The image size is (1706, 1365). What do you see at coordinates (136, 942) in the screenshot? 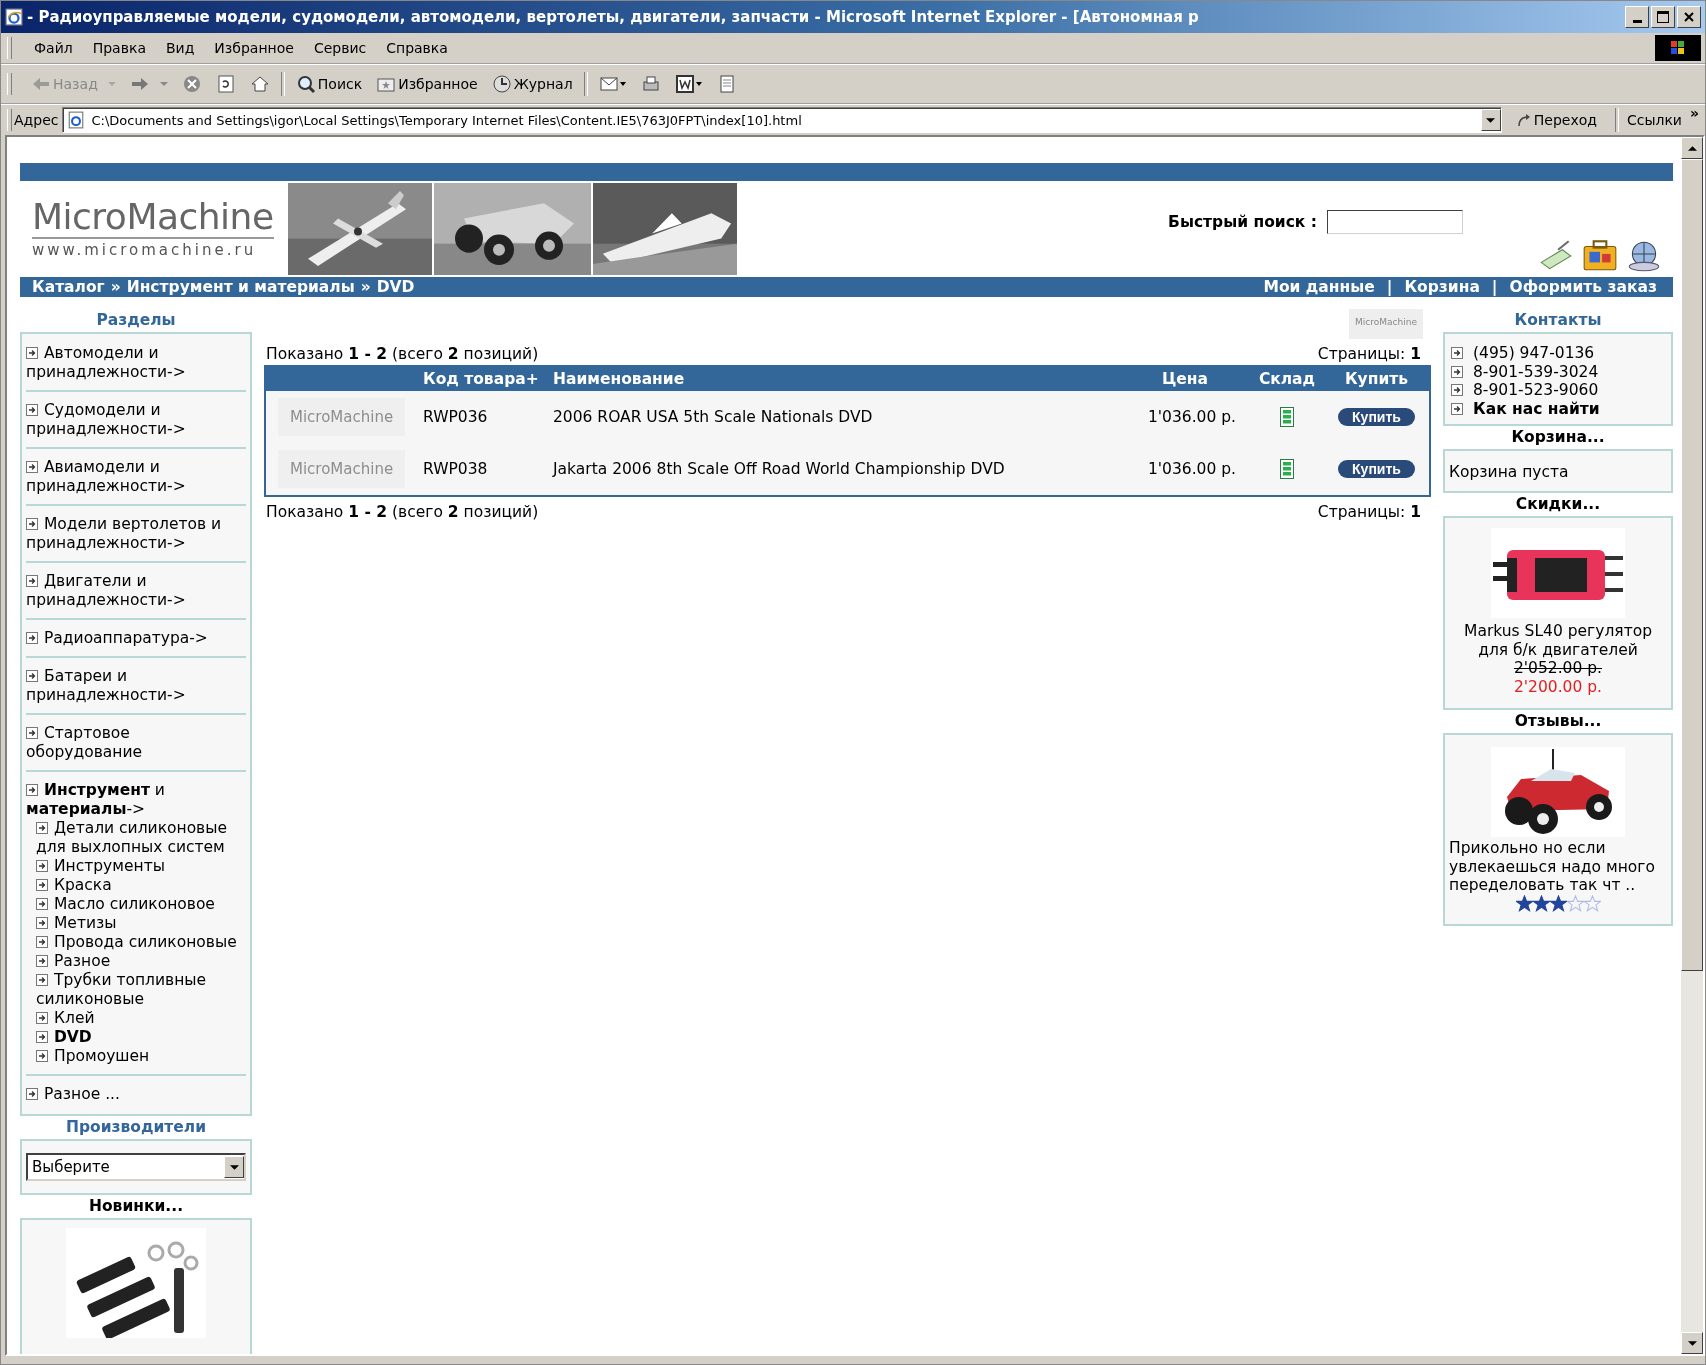
I see `subcategory-link: Провода силиконовые` at bounding box center [136, 942].